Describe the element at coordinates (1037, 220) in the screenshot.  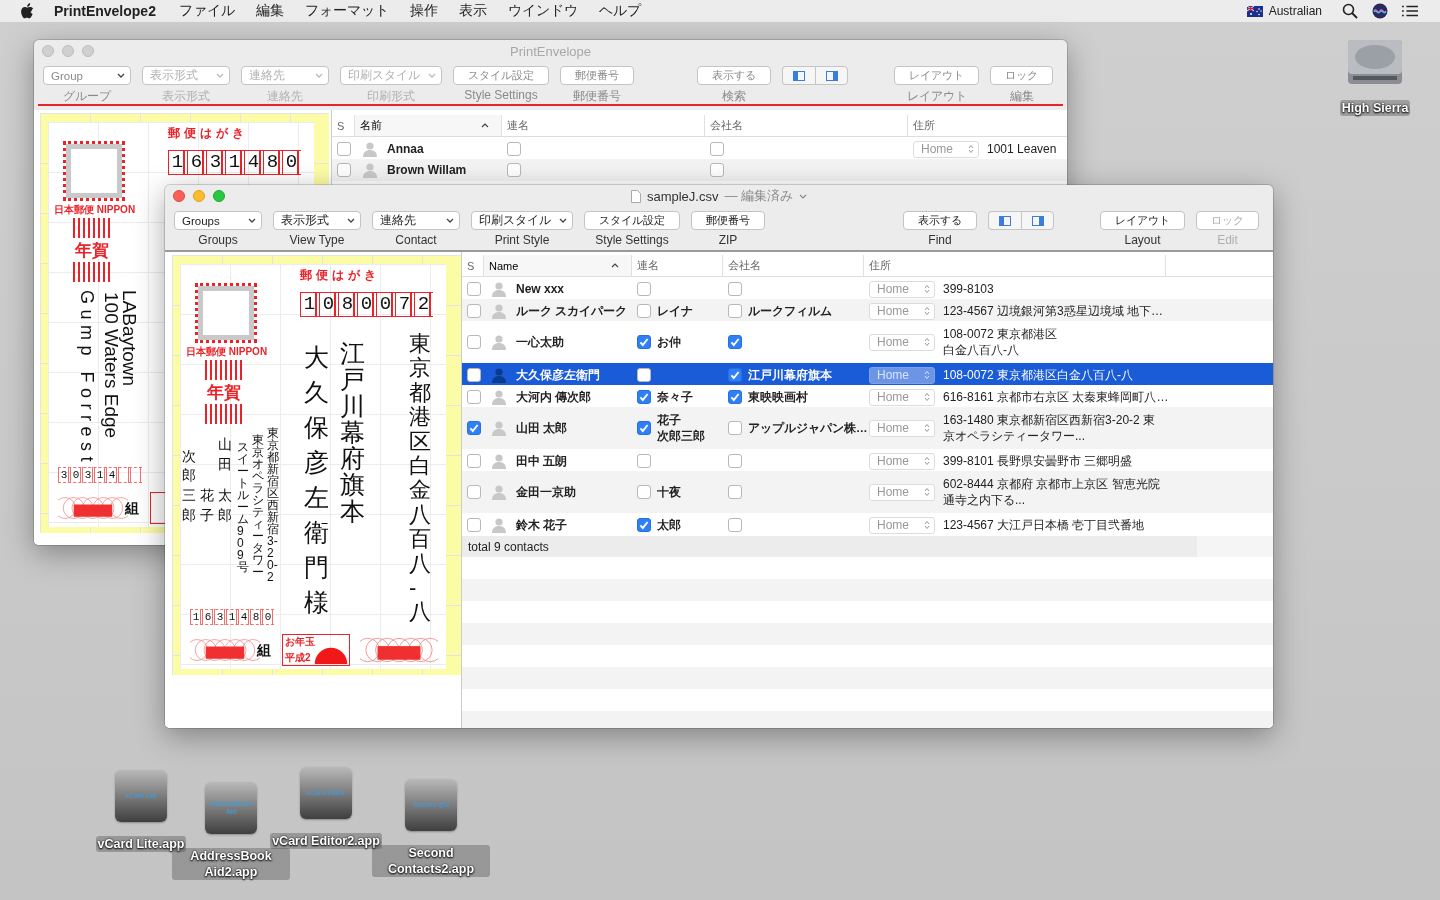
I see `right-panel-button` at that location.